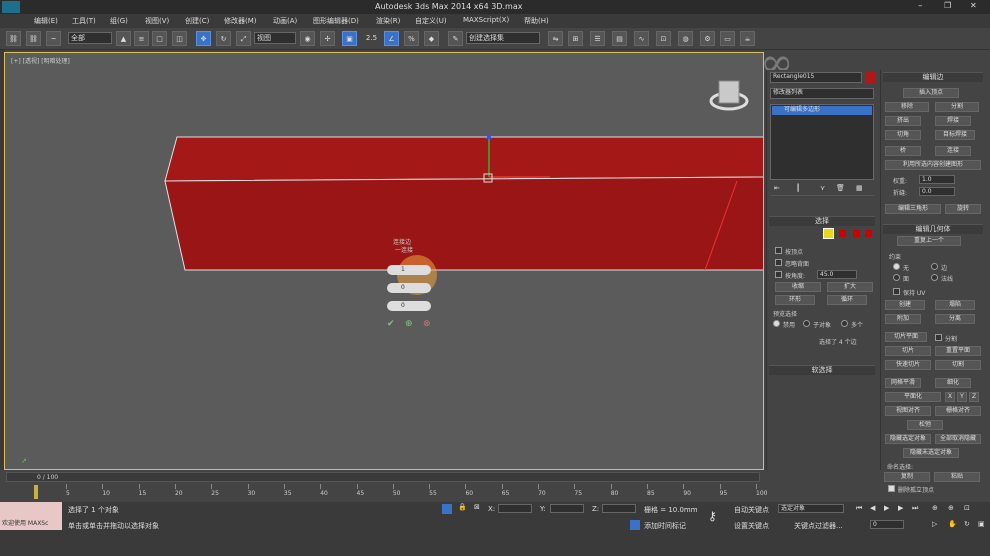 The image size is (990, 556). I want to click on menu-animation: 动画(A), so click(285, 21).